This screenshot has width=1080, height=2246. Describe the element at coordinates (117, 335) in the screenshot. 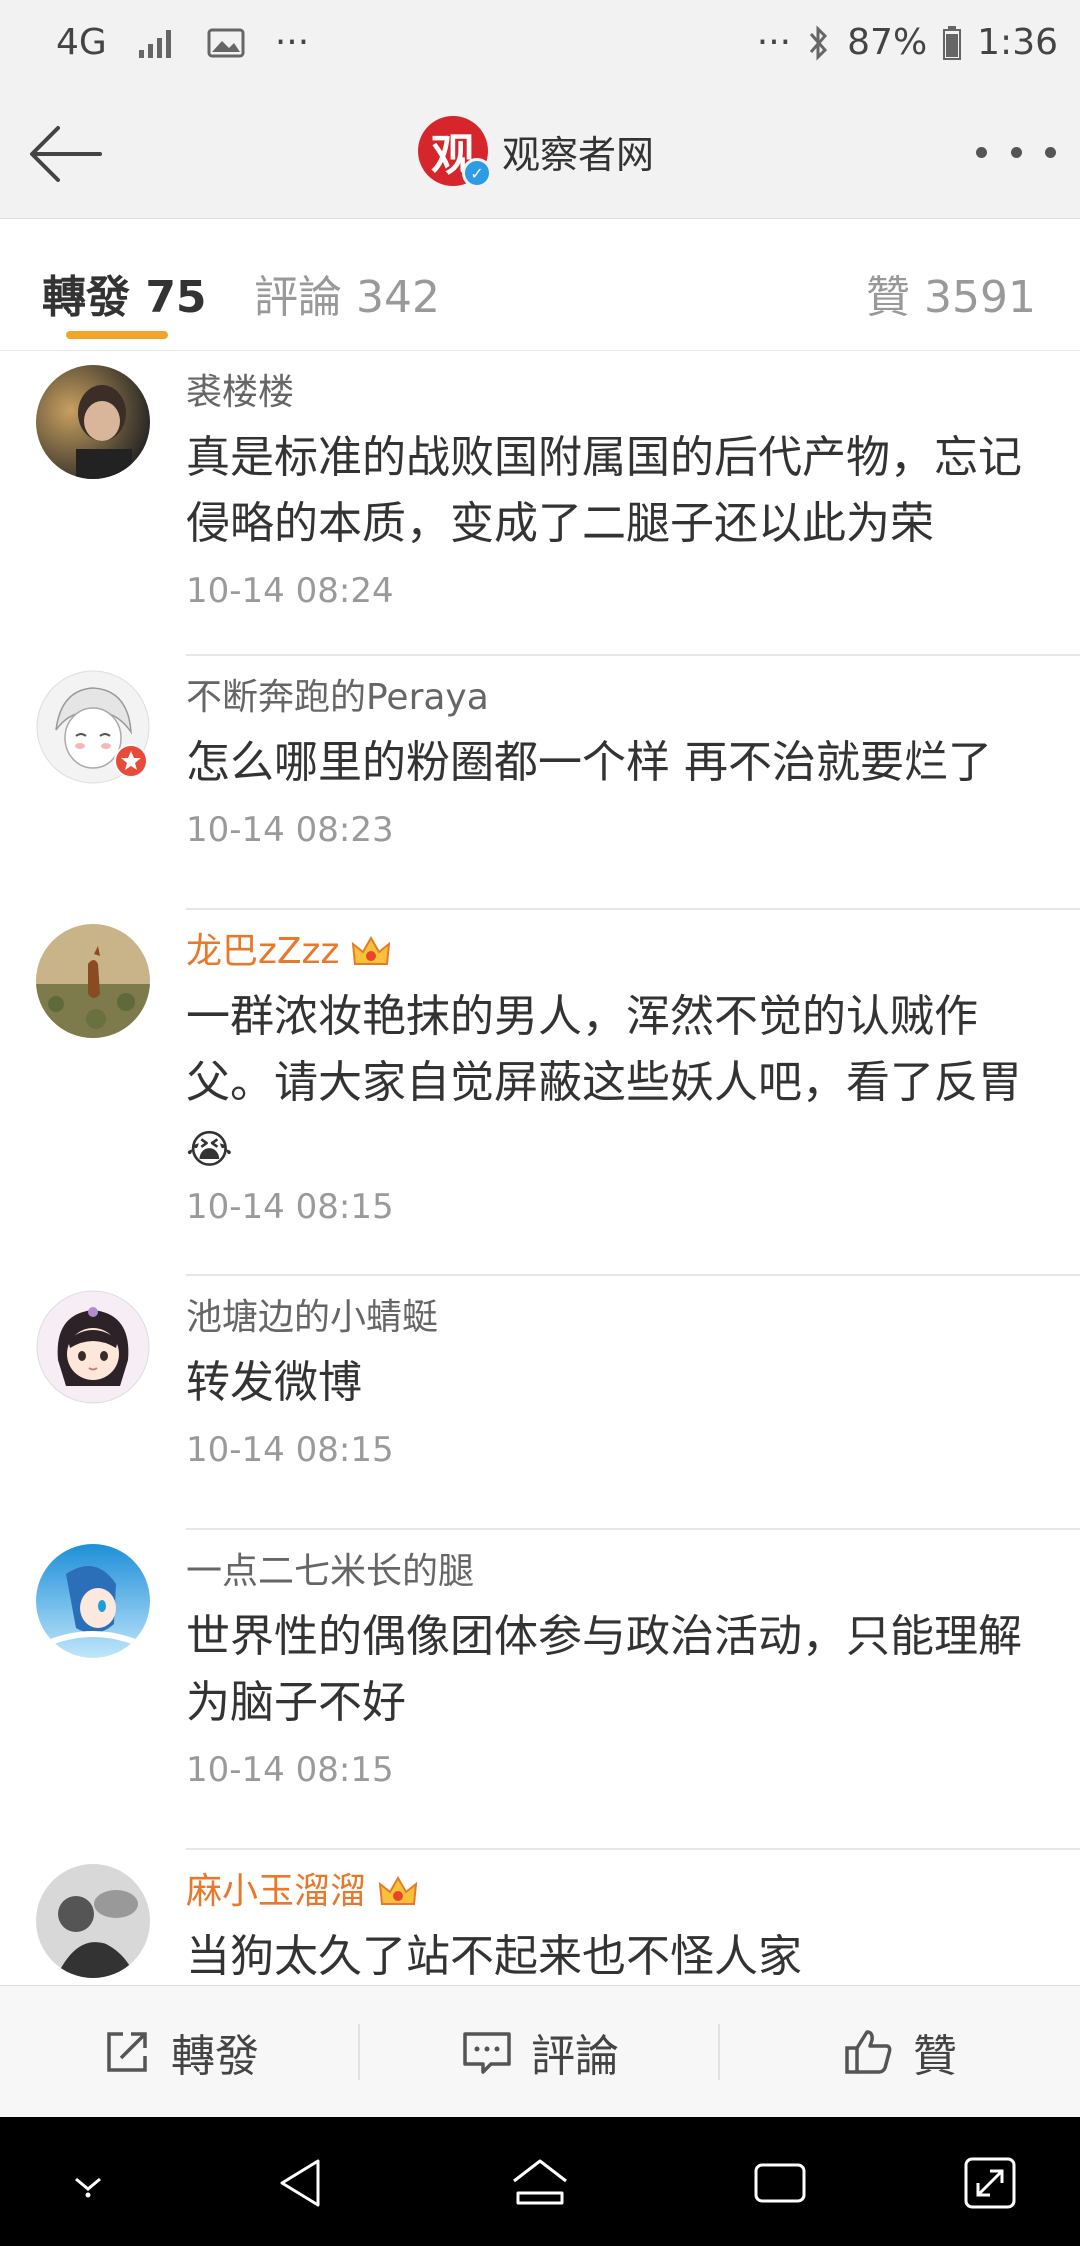

I see `active-tab-indicator` at that location.